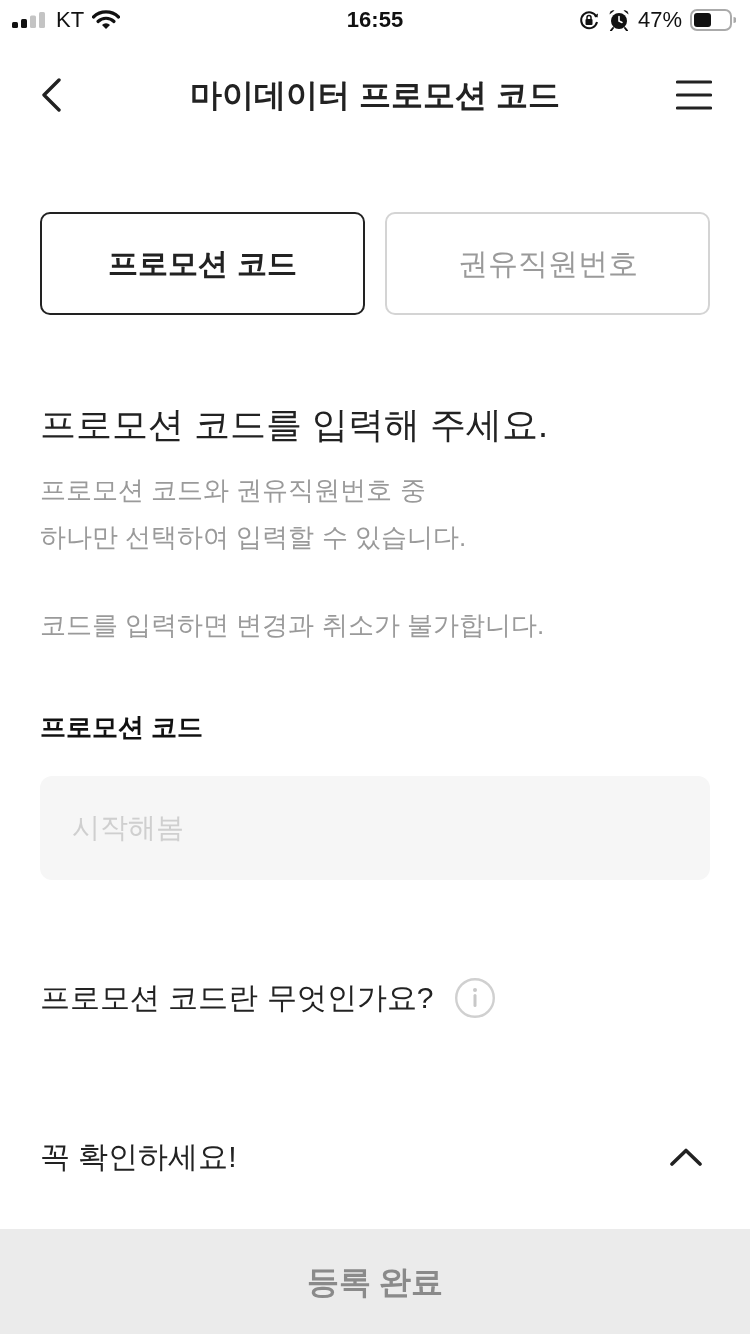 The width and height of the screenshot is (750, 1334). I want to click on field-label: 프로모션 코드, so click(122, 727).